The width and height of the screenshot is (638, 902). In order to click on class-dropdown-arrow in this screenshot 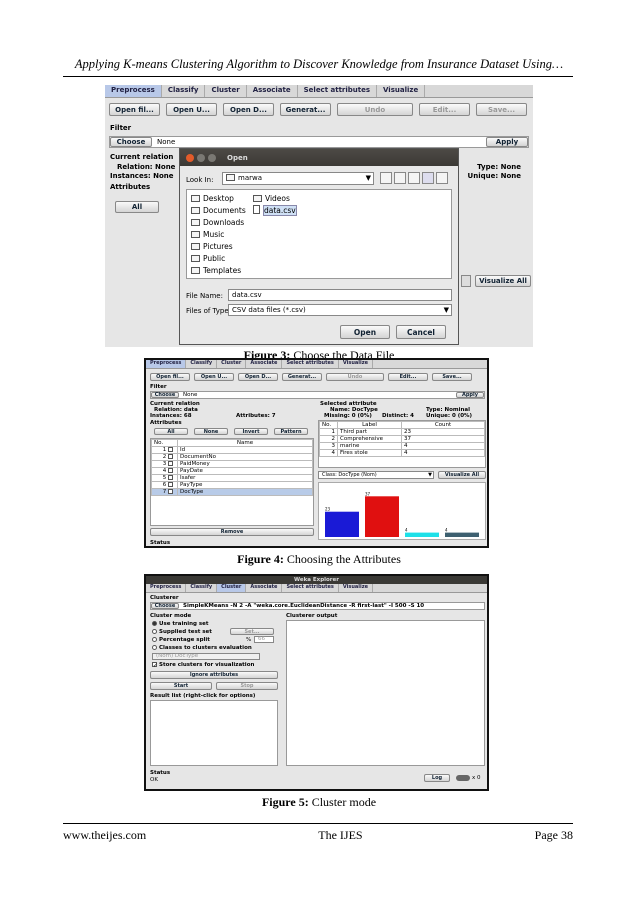, I will do `click(466, 281)`.